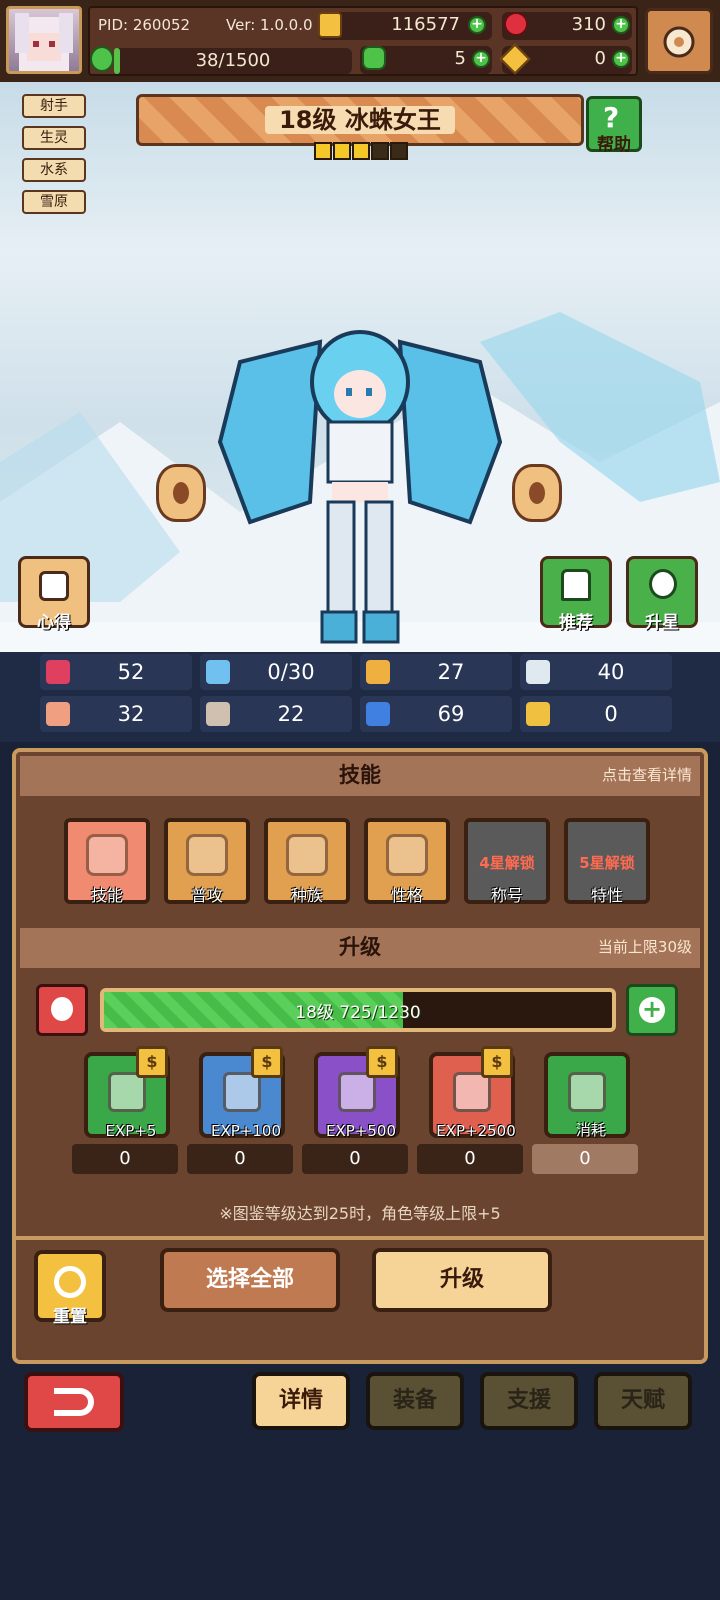 The width and height of the screenshot is (720, 1600). What do you see at coordinates (477, 25) in the screenshot?
I see `add-gold-button: +` at bounding box center [477, 25].